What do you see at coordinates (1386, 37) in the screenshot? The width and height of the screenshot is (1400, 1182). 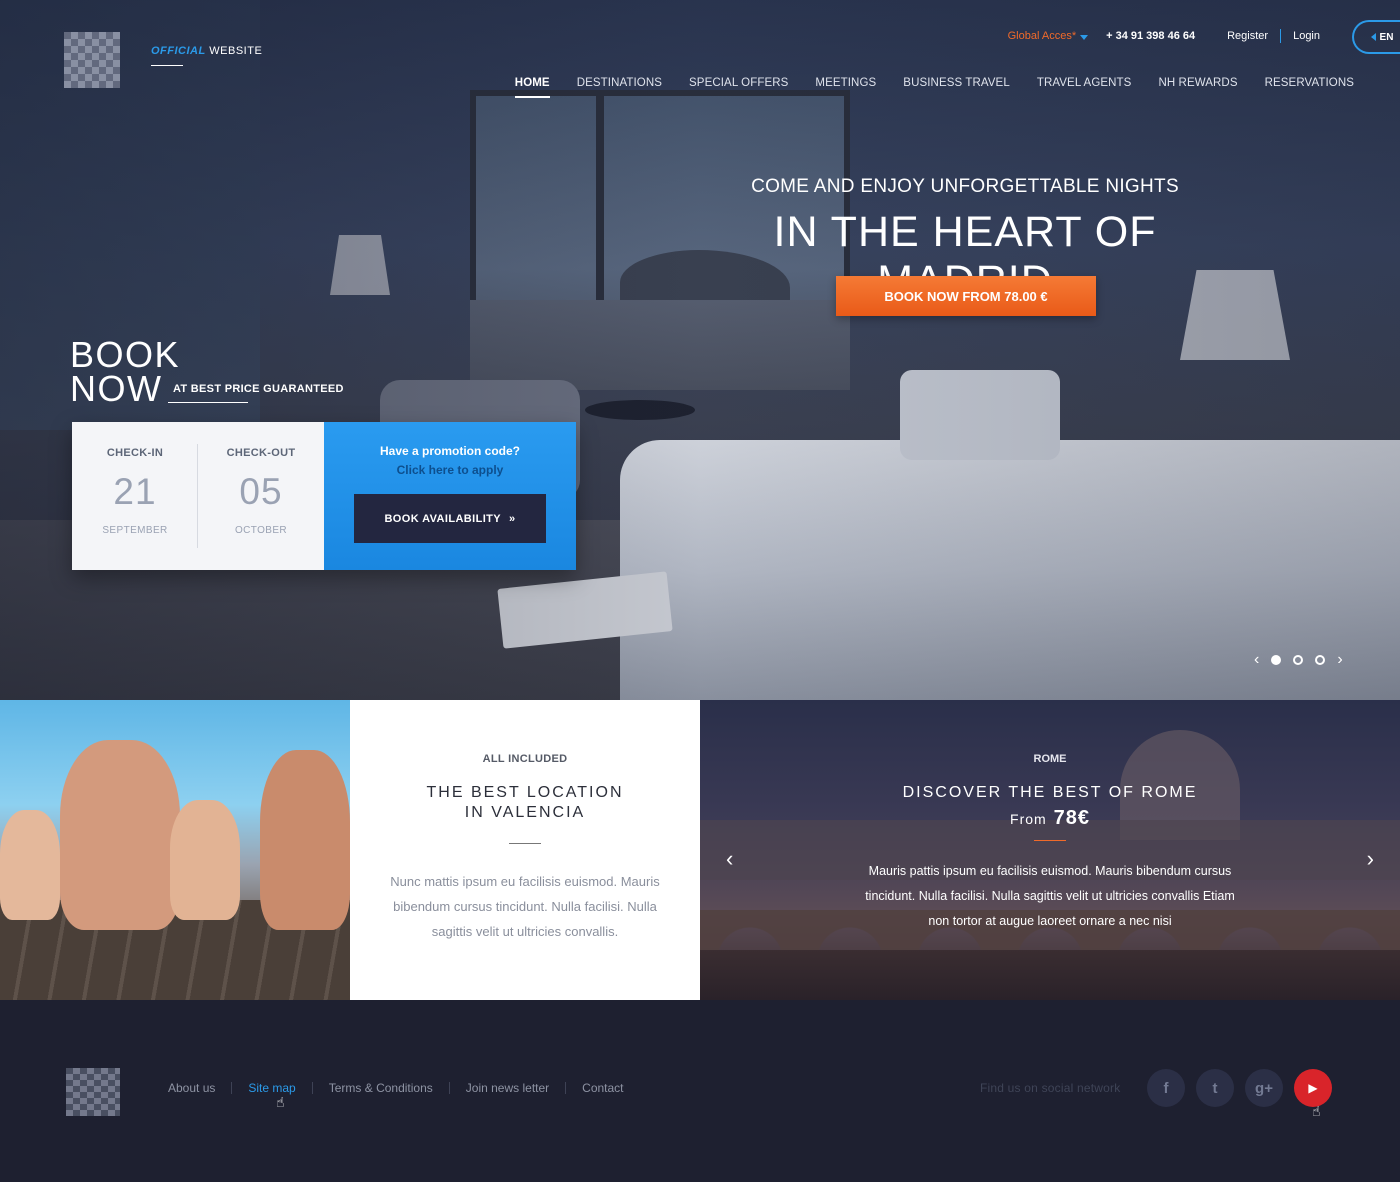 I see `language-code: EN` at bounding box center [1386, 37].